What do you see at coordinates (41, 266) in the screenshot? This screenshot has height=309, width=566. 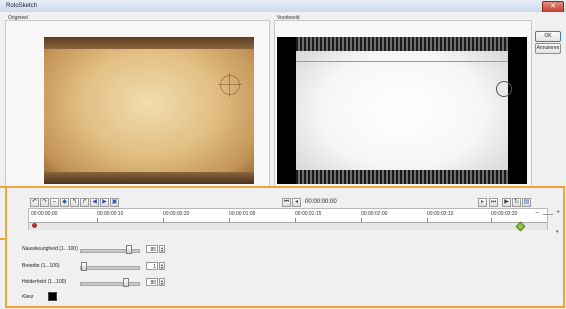 I see `width-label: Breedte (1...100)` at bounding box center [41, 266].